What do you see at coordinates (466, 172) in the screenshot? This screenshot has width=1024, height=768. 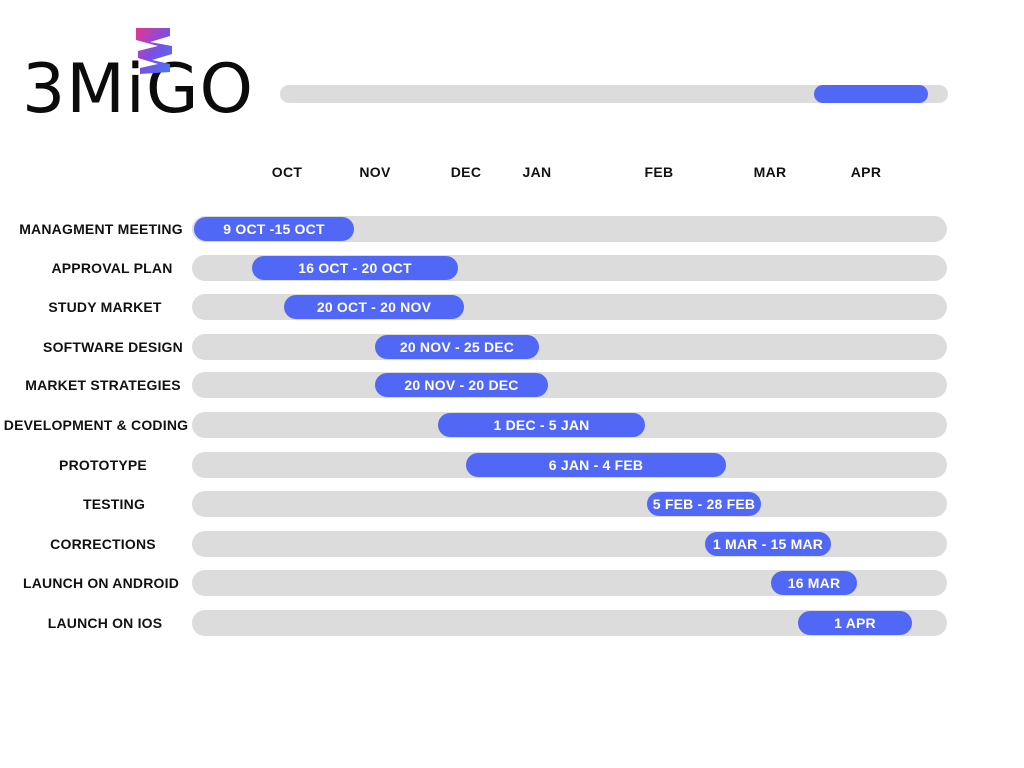 I see `month-label-dec: DEC` at bounding box center [466, 172].